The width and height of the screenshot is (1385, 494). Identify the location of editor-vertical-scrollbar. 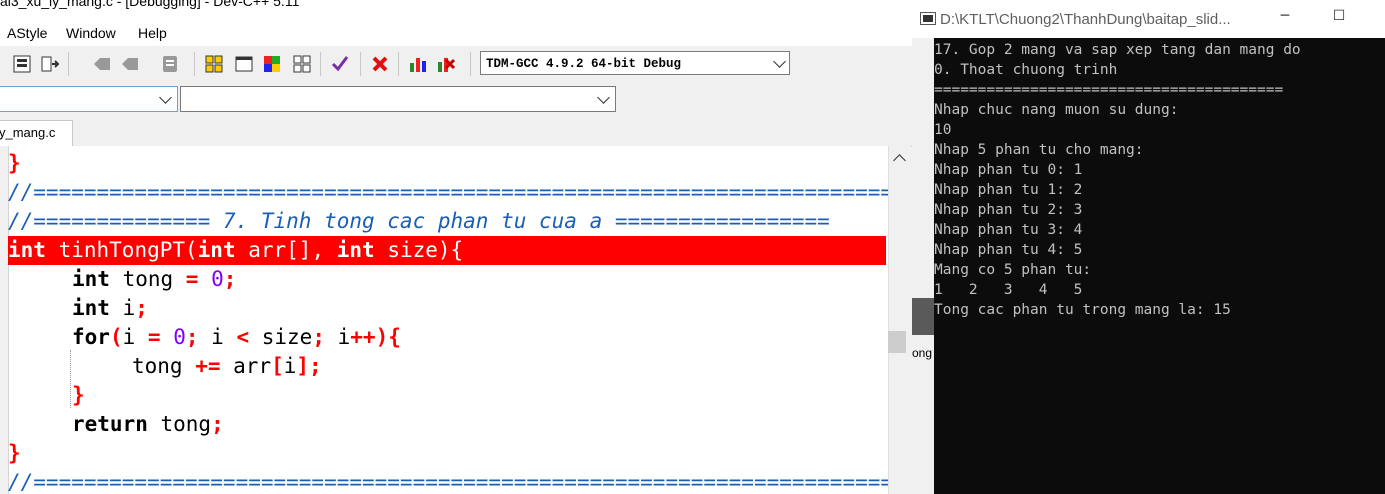
(899, 320).